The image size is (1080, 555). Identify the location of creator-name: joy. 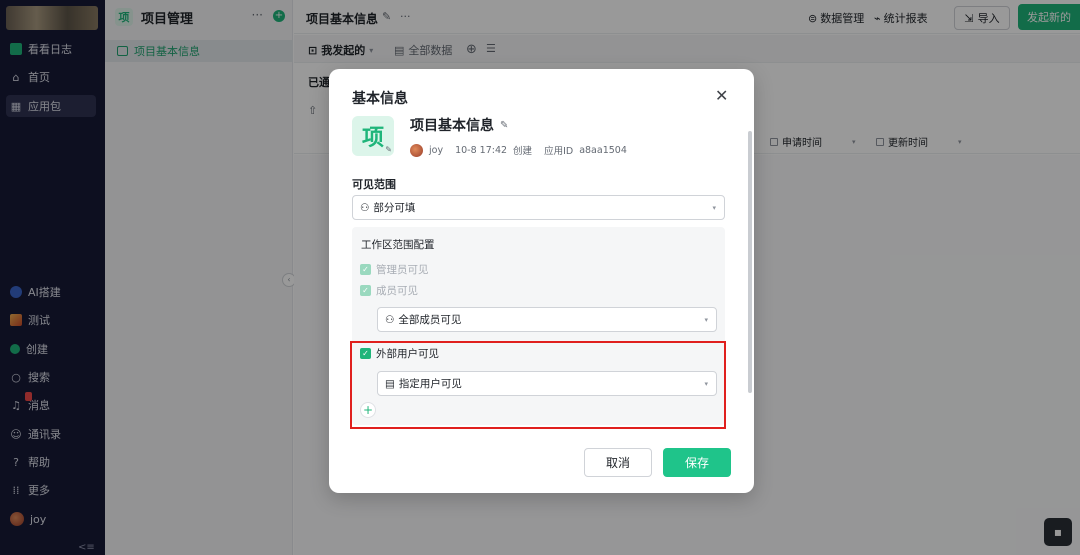
(436, 150).